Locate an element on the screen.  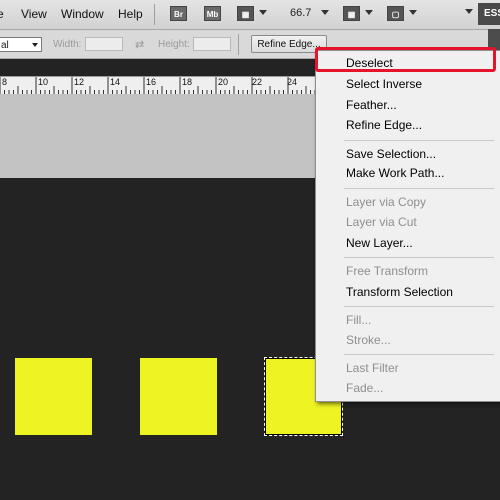
swap-icon: ⇄ is located at coordinates (139, 44).